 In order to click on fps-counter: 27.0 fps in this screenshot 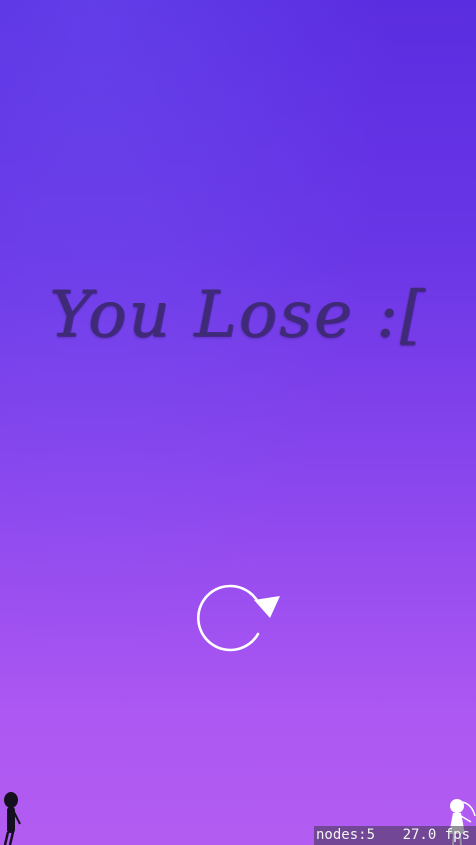, I will do `click(436, 835)`.